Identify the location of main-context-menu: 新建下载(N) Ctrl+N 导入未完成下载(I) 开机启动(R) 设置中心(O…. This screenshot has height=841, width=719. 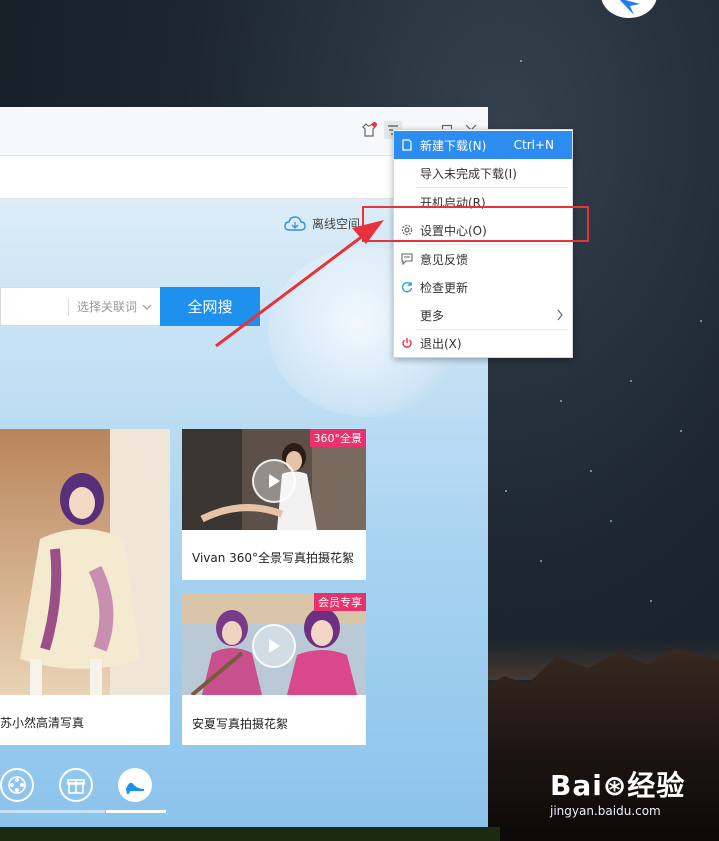
(483, 243).